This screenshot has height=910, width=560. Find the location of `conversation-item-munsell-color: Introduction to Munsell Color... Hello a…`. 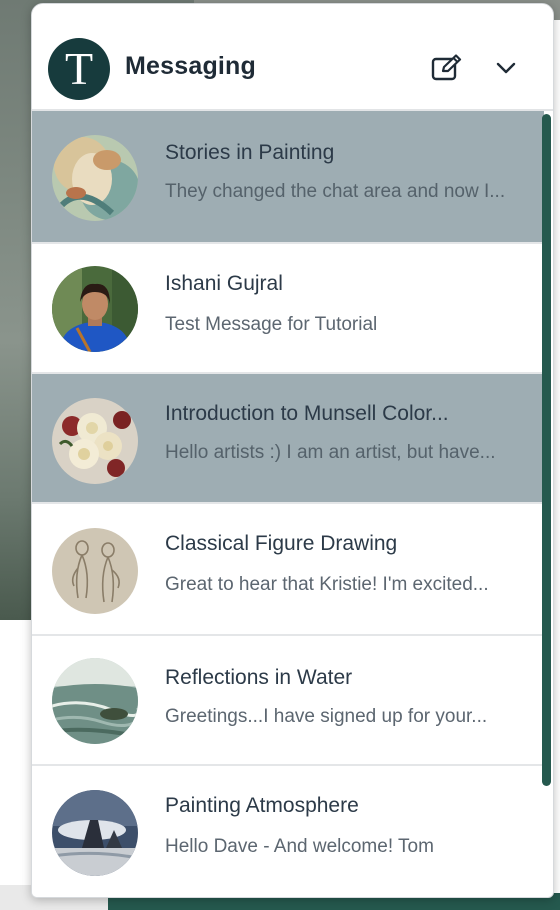

conversation-item-munsell-color: Introduction to Munsell Color... Hello a… is located at coordinates (288, 439).